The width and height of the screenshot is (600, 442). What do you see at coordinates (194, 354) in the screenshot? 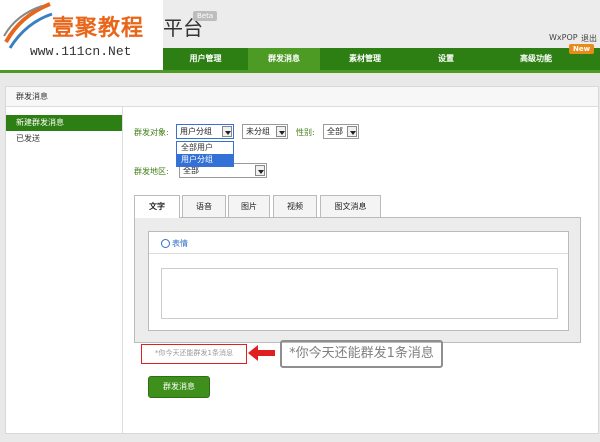
I see `remaining-count-text: *你今天还能群发1条消息` at bounding box center [194, 354].